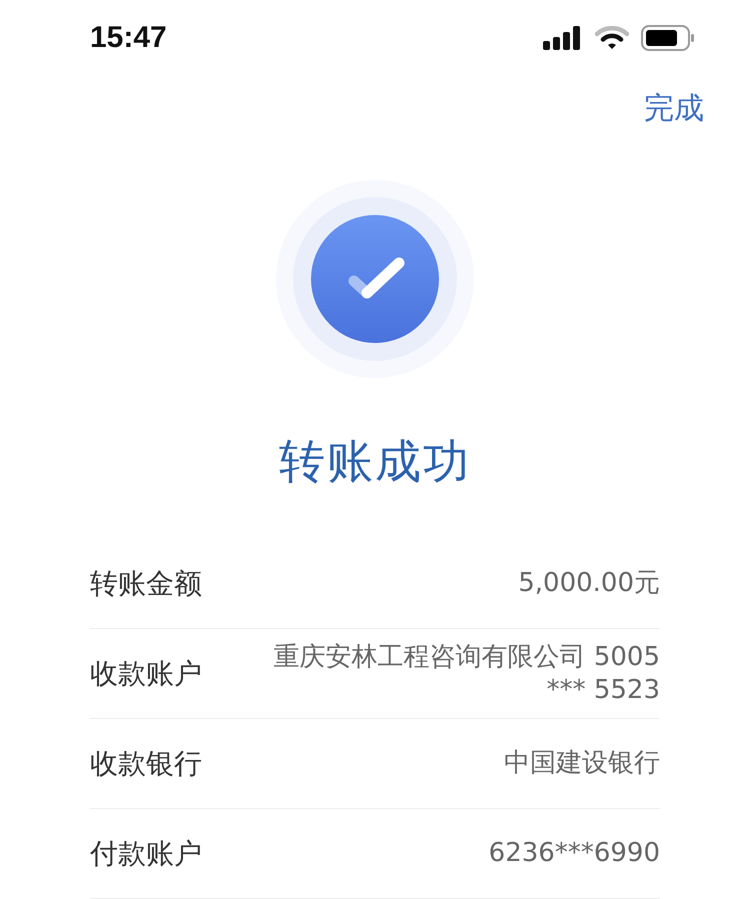  Describe the element at coordinates (128, 38) in the screenshot. I see `status-time: 15:47` at that location.